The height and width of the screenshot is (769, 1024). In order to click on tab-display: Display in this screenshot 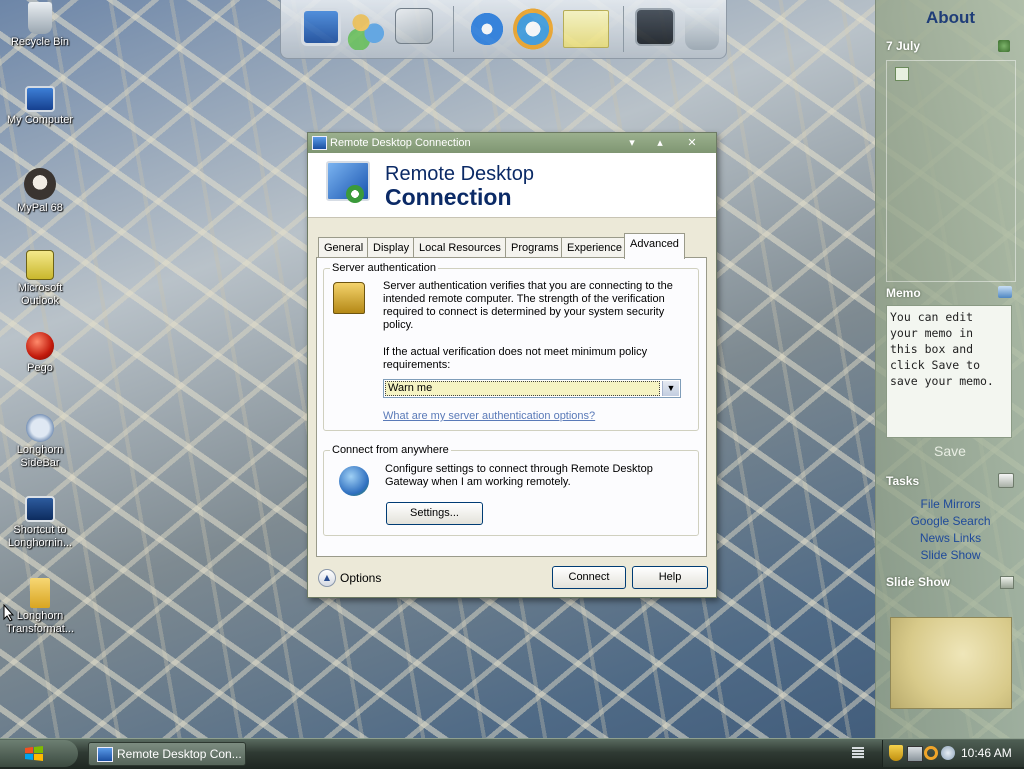, I will do `click(391, 247)`.